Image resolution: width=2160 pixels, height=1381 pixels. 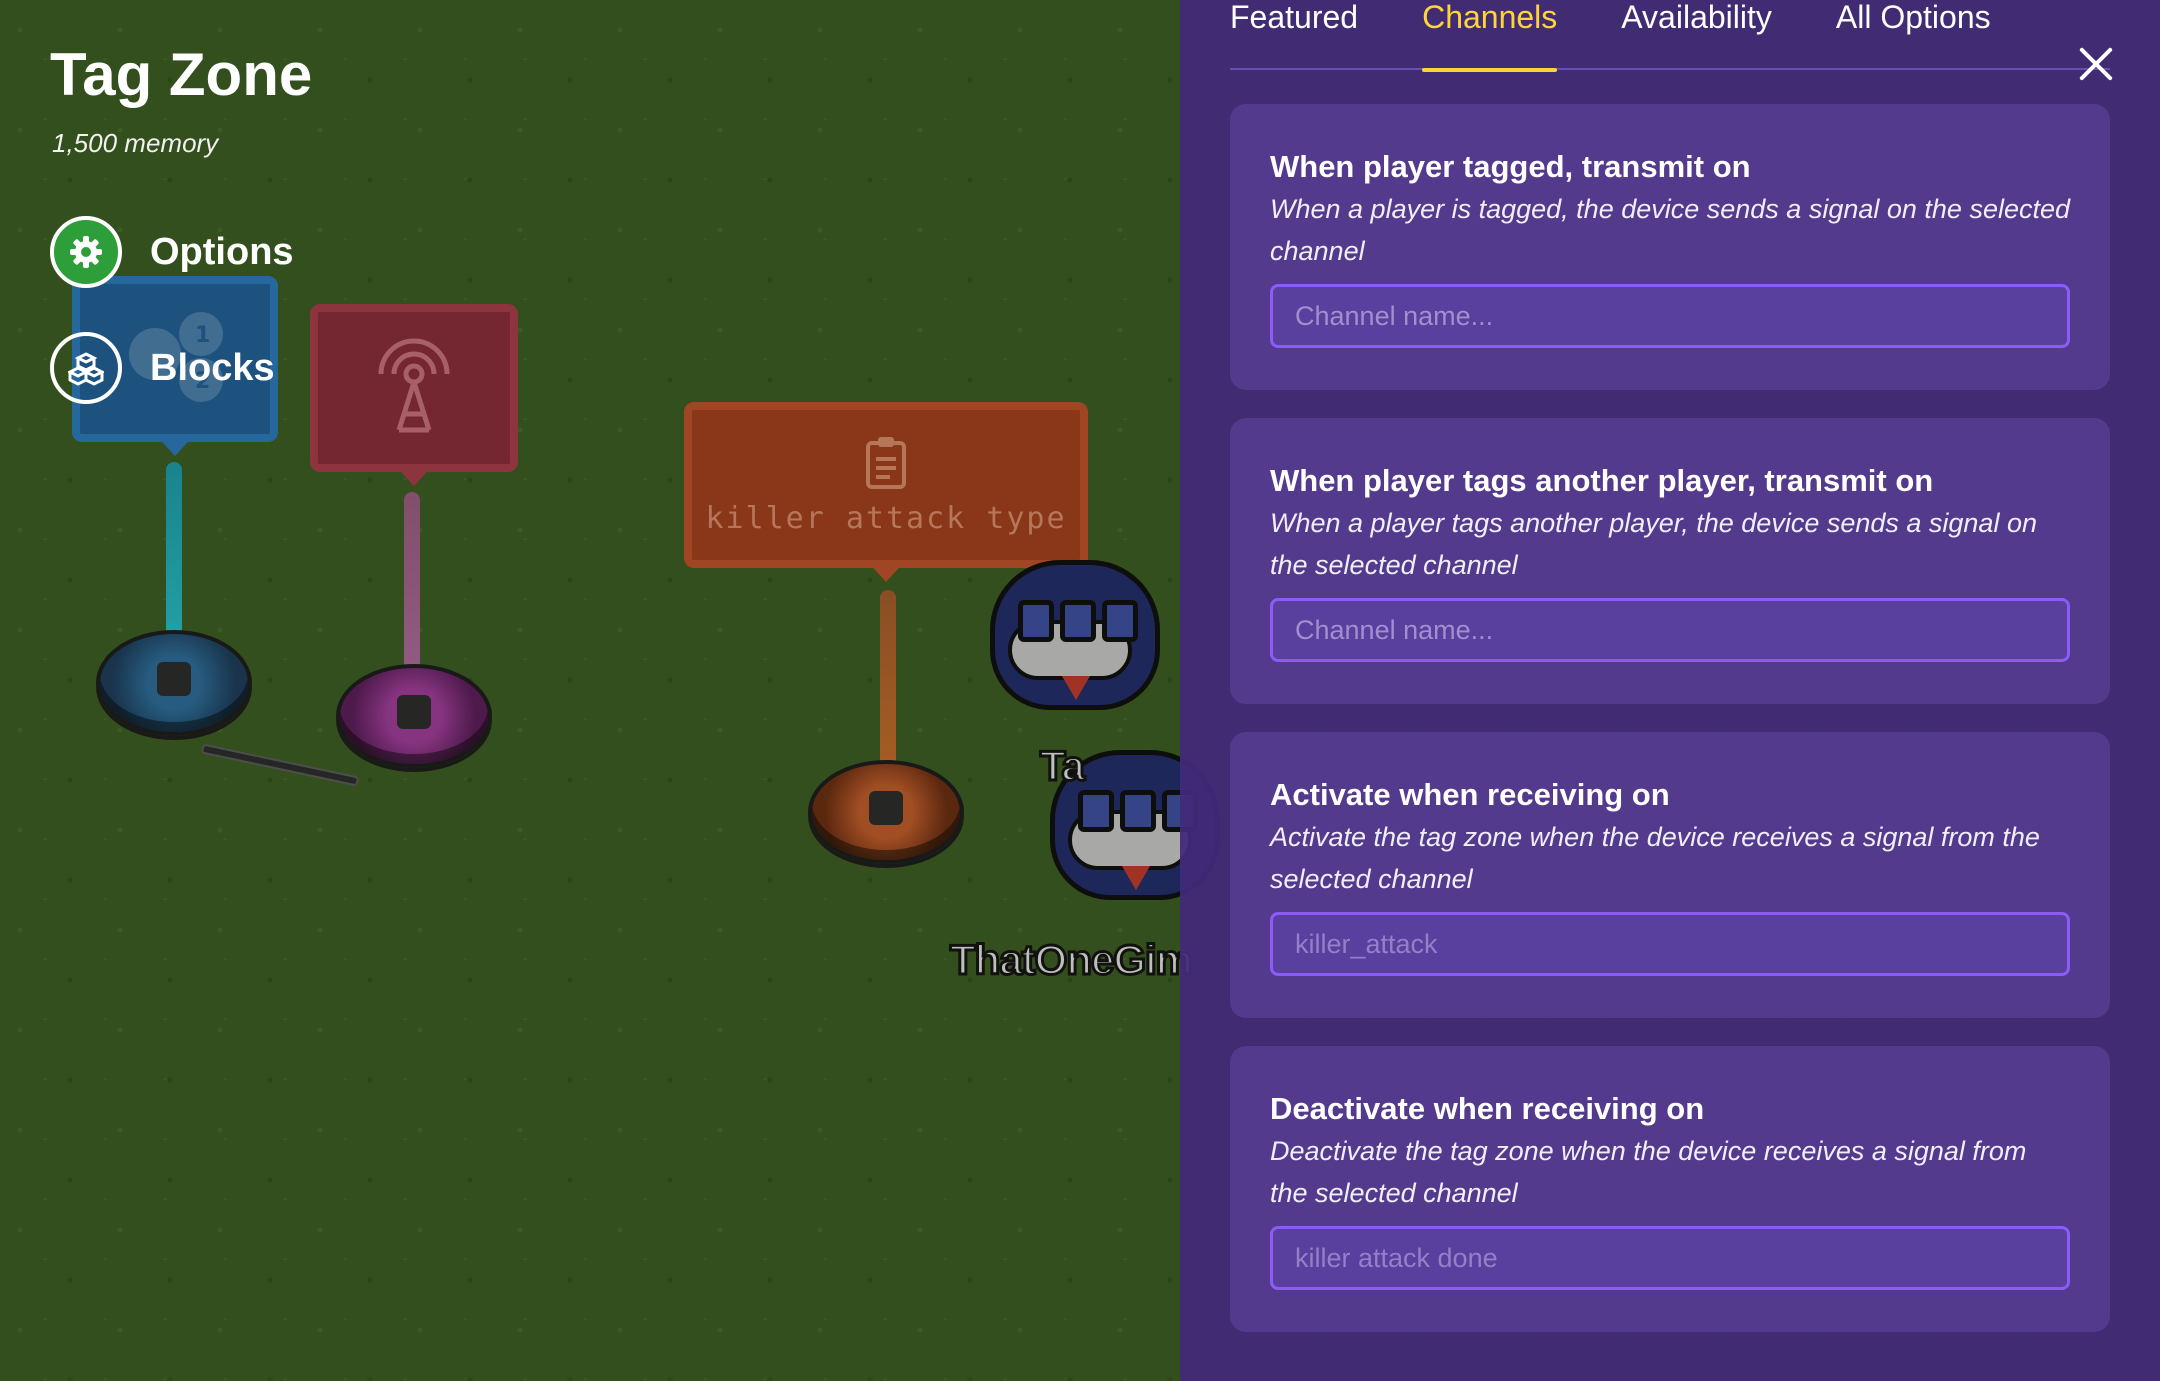 What do you see at coordinates (1470, 794) in the screenshot?
I see `channel-title: Activate when receiving on` at bounding box center [1470, 794].